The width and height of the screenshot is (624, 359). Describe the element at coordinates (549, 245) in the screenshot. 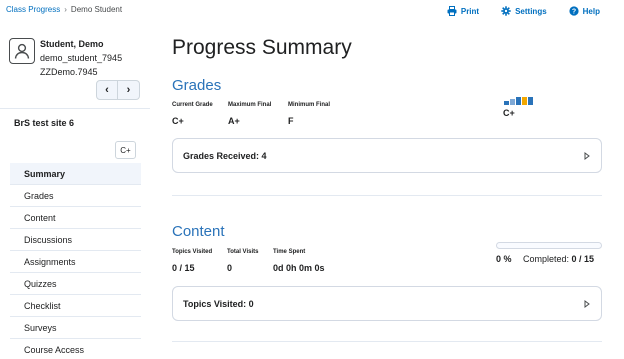

I see `content-progress-bar` at that location.